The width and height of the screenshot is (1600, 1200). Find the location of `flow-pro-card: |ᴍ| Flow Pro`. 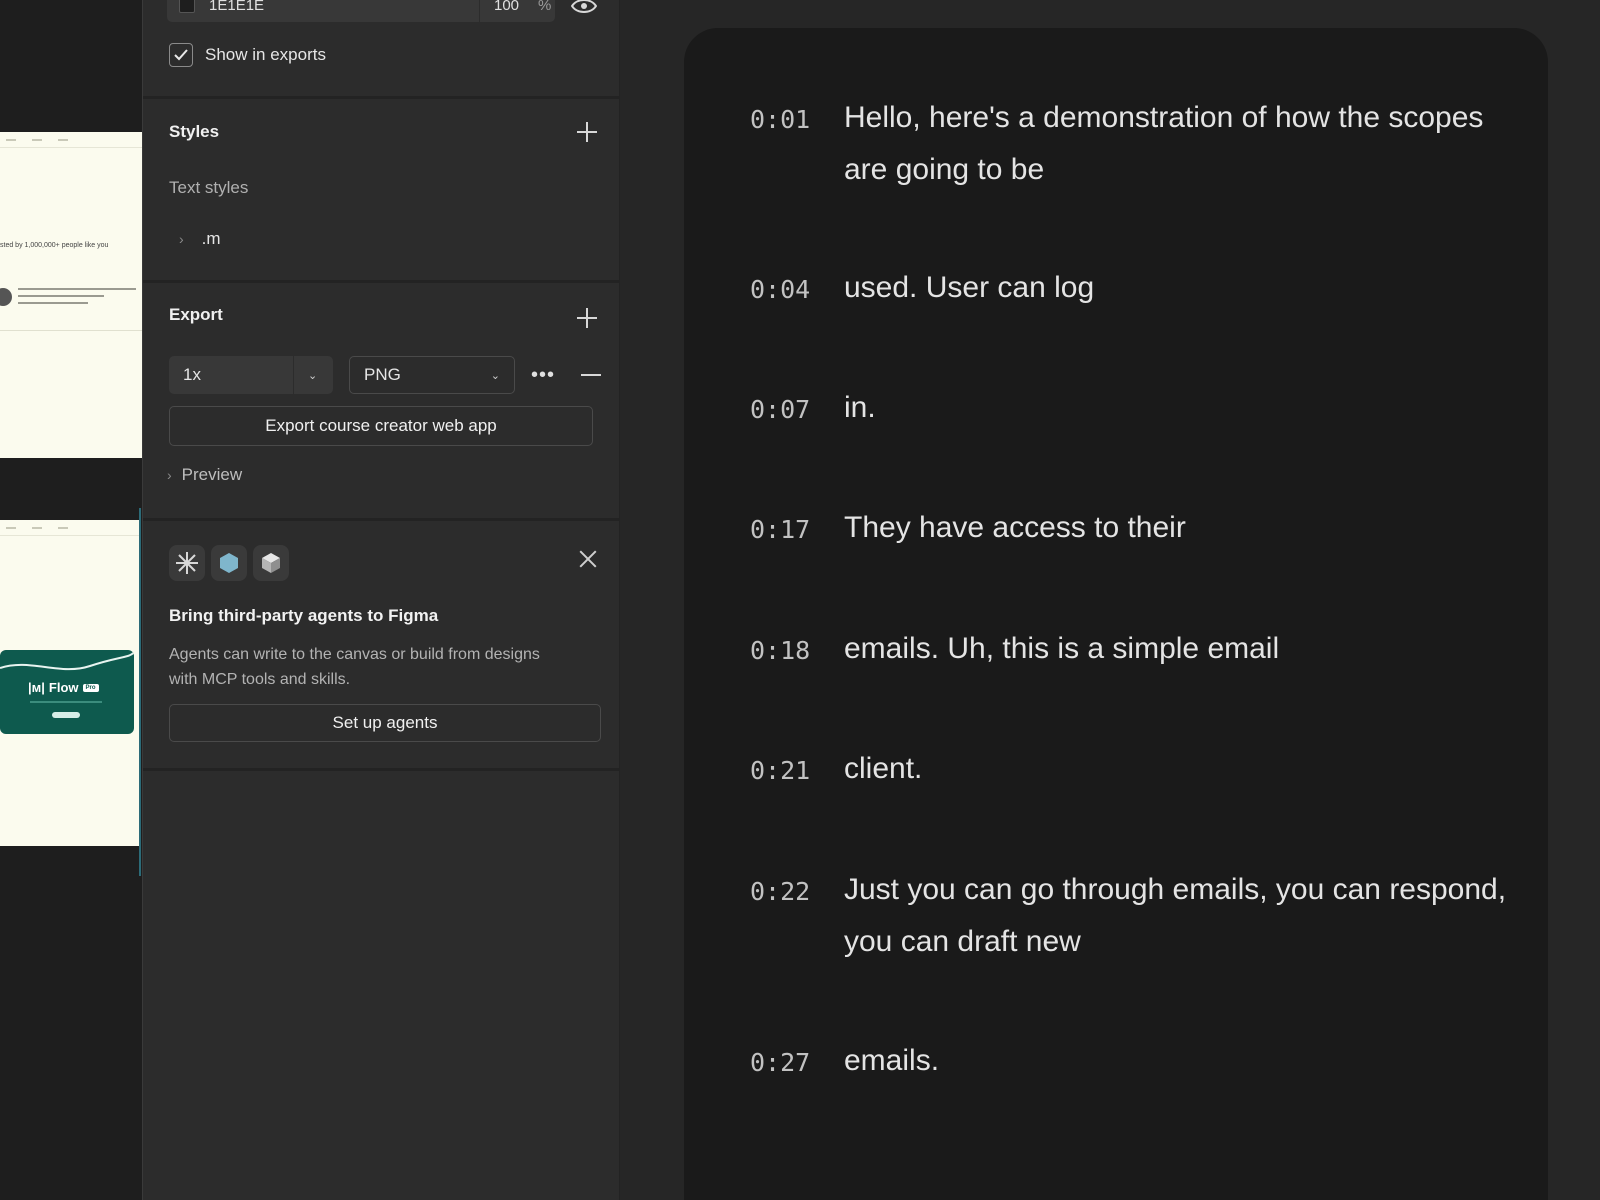

flow-pro-card: |ᴍ| Flow Pro is located at coordinates (67, 692).